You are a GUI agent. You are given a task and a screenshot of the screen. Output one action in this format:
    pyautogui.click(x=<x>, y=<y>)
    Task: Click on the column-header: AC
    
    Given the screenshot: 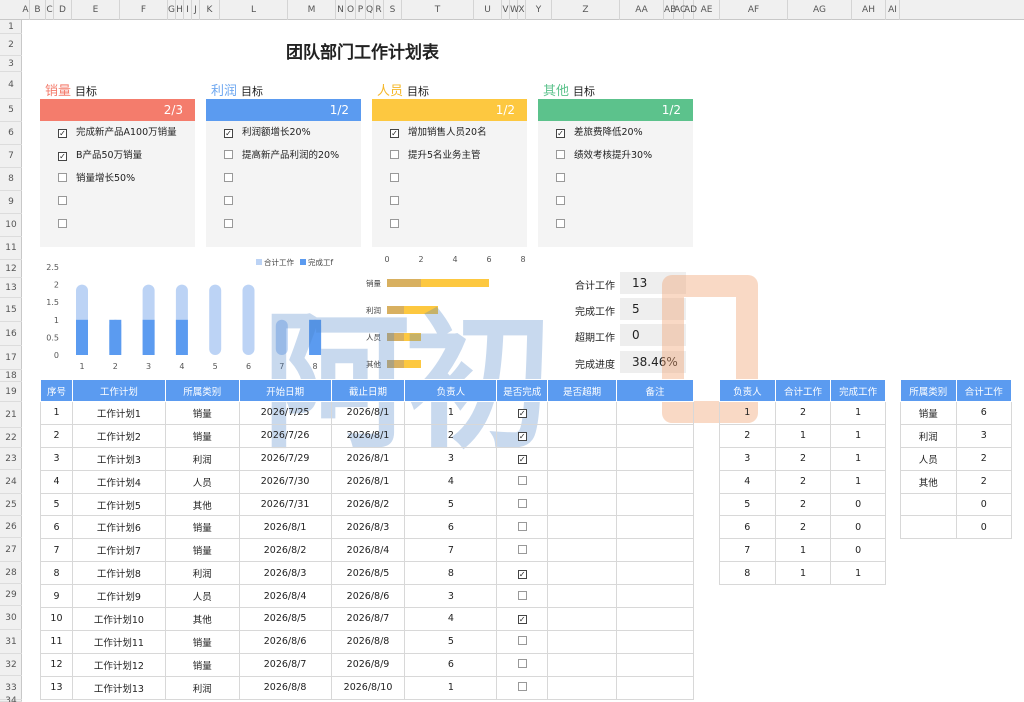 What is the action you would take?
    pyautogui.click(x=680, y=10)
    